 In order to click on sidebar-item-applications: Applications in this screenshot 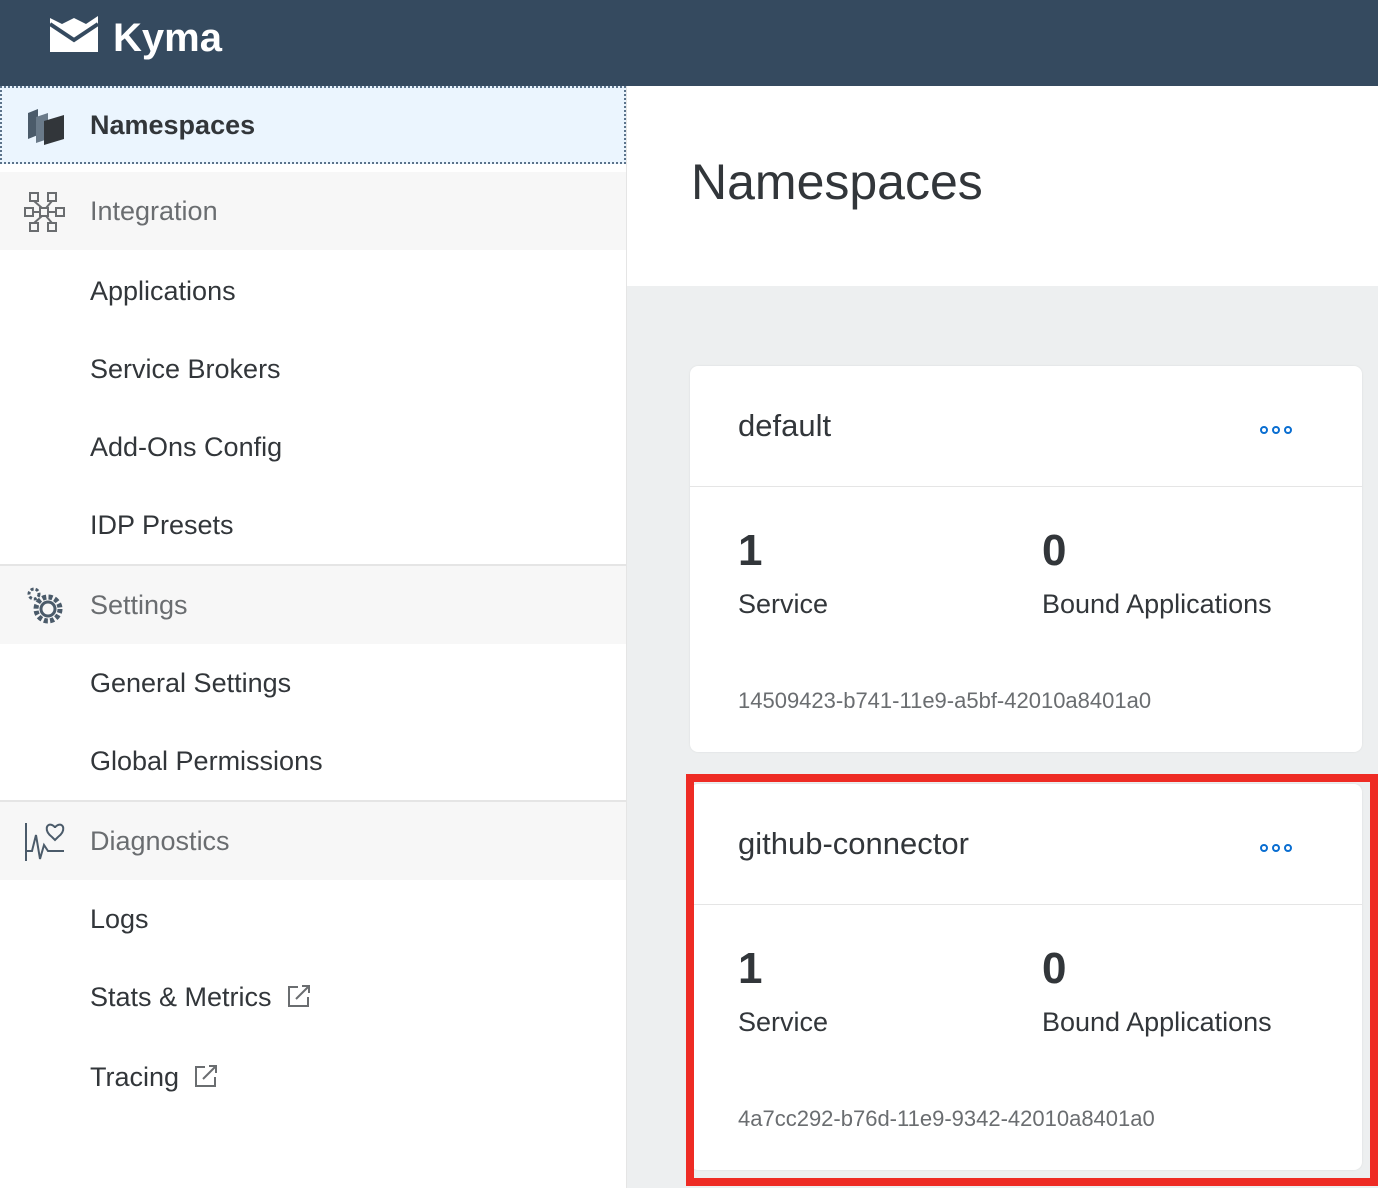, I will do `click(313, 291)`.